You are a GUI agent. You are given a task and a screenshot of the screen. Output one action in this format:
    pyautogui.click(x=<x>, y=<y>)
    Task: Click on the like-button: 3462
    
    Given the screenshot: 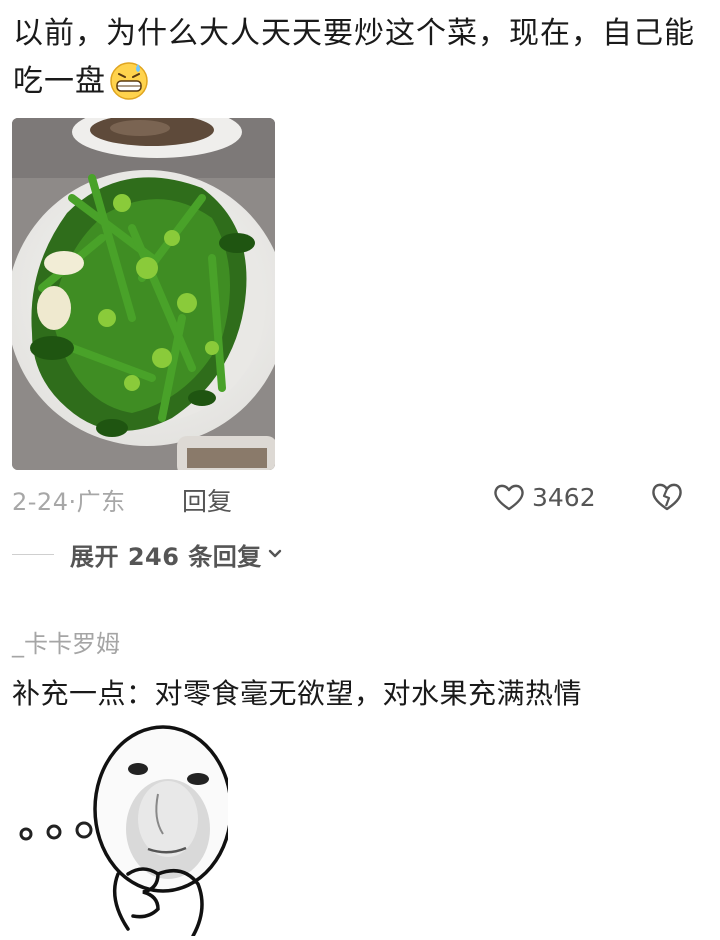 What is the action you would take?
    pyautogui.click(x=544, y=497)
    